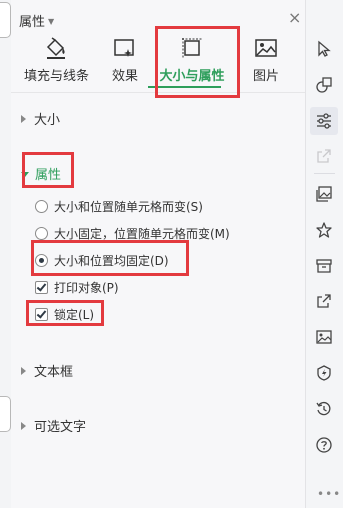  I want to click on fill-bucket-icon, so click(56, 48).